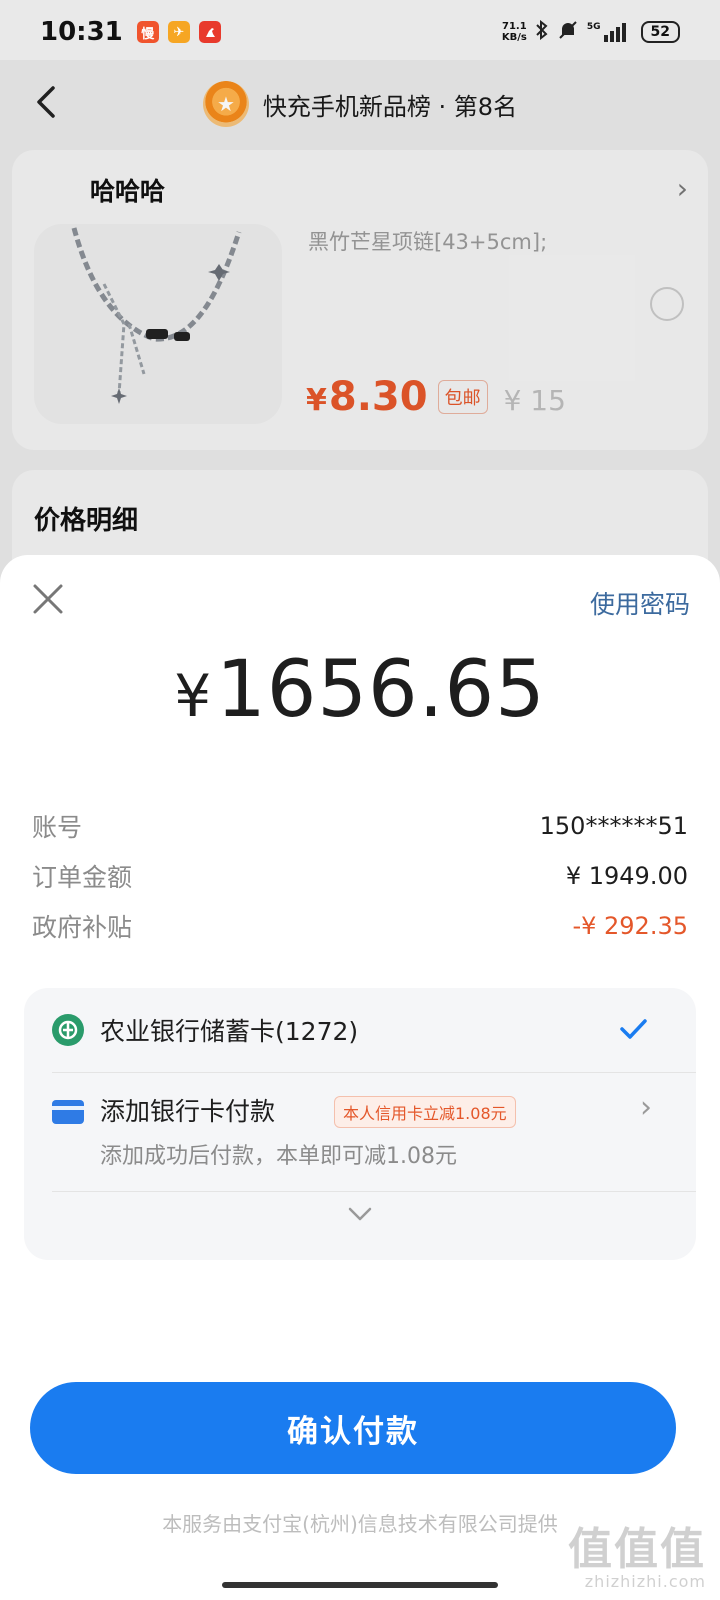 This screenshot has width=720, height=1600. I want to click on bank-card-icon, so click(68, 1112).